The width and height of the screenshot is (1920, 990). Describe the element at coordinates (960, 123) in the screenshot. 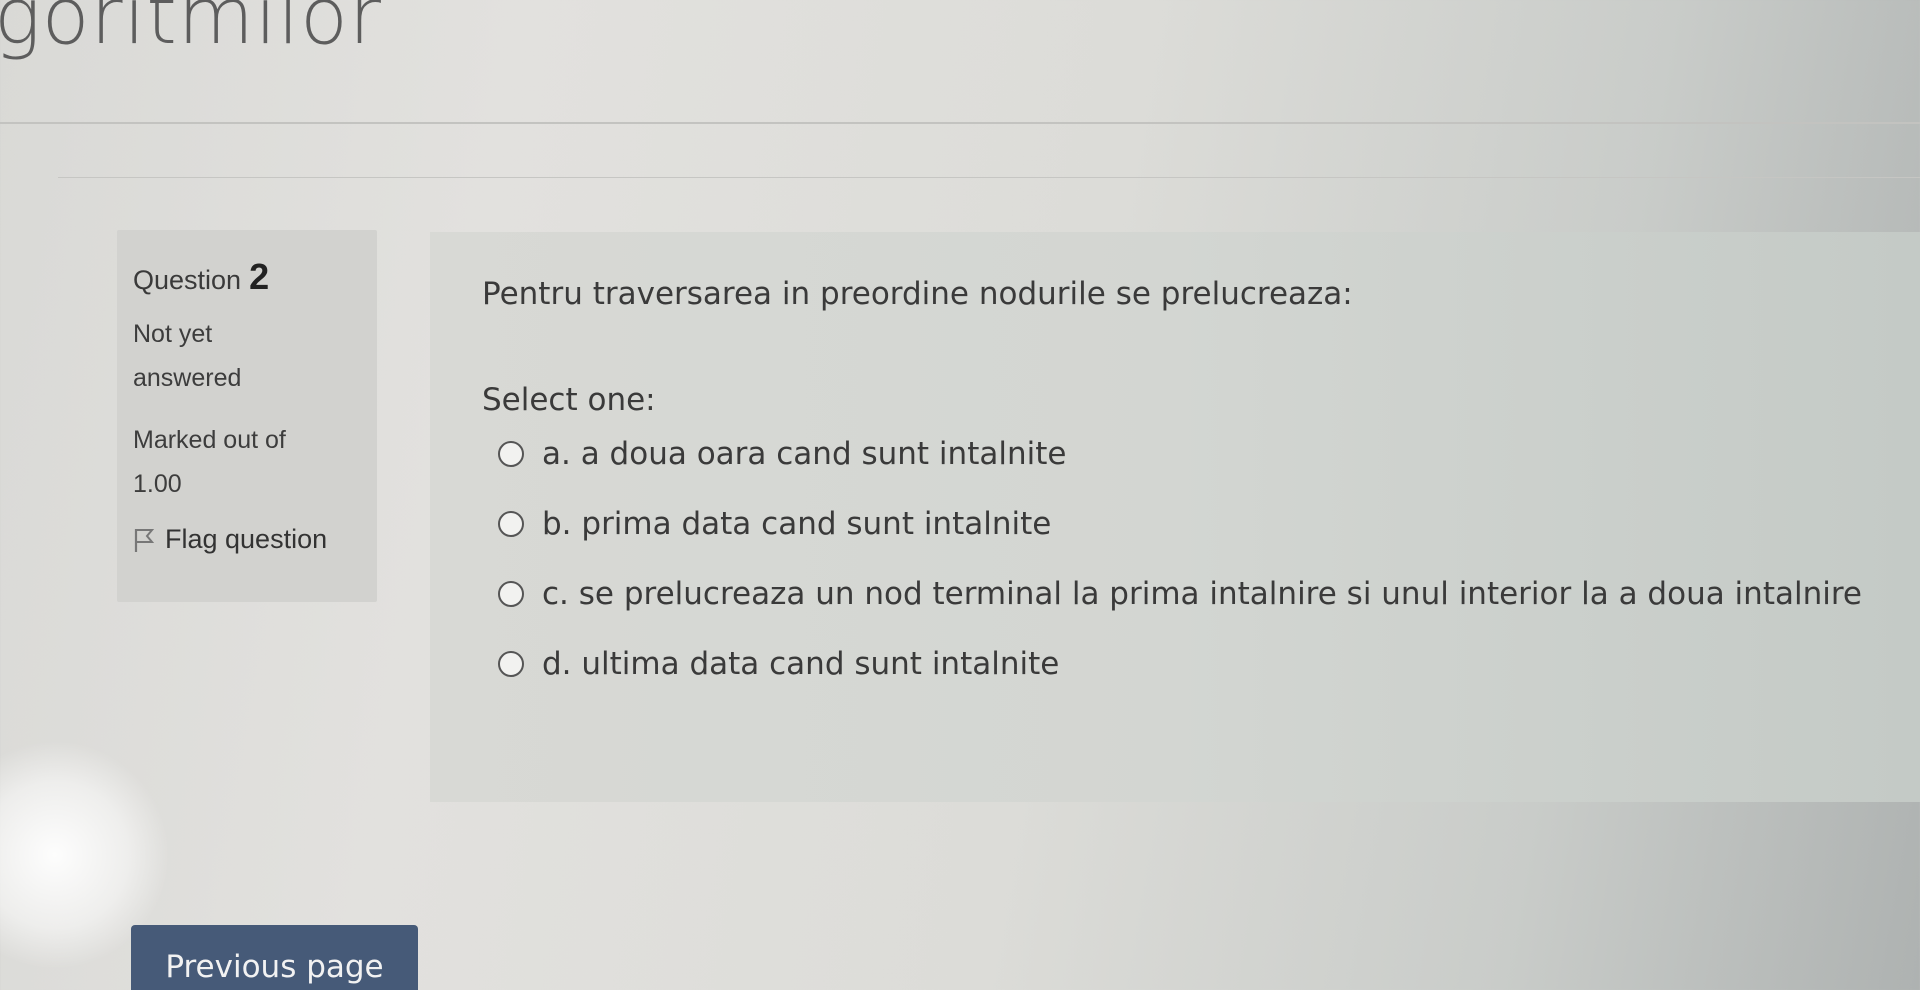

I see `header-divider` at that location.